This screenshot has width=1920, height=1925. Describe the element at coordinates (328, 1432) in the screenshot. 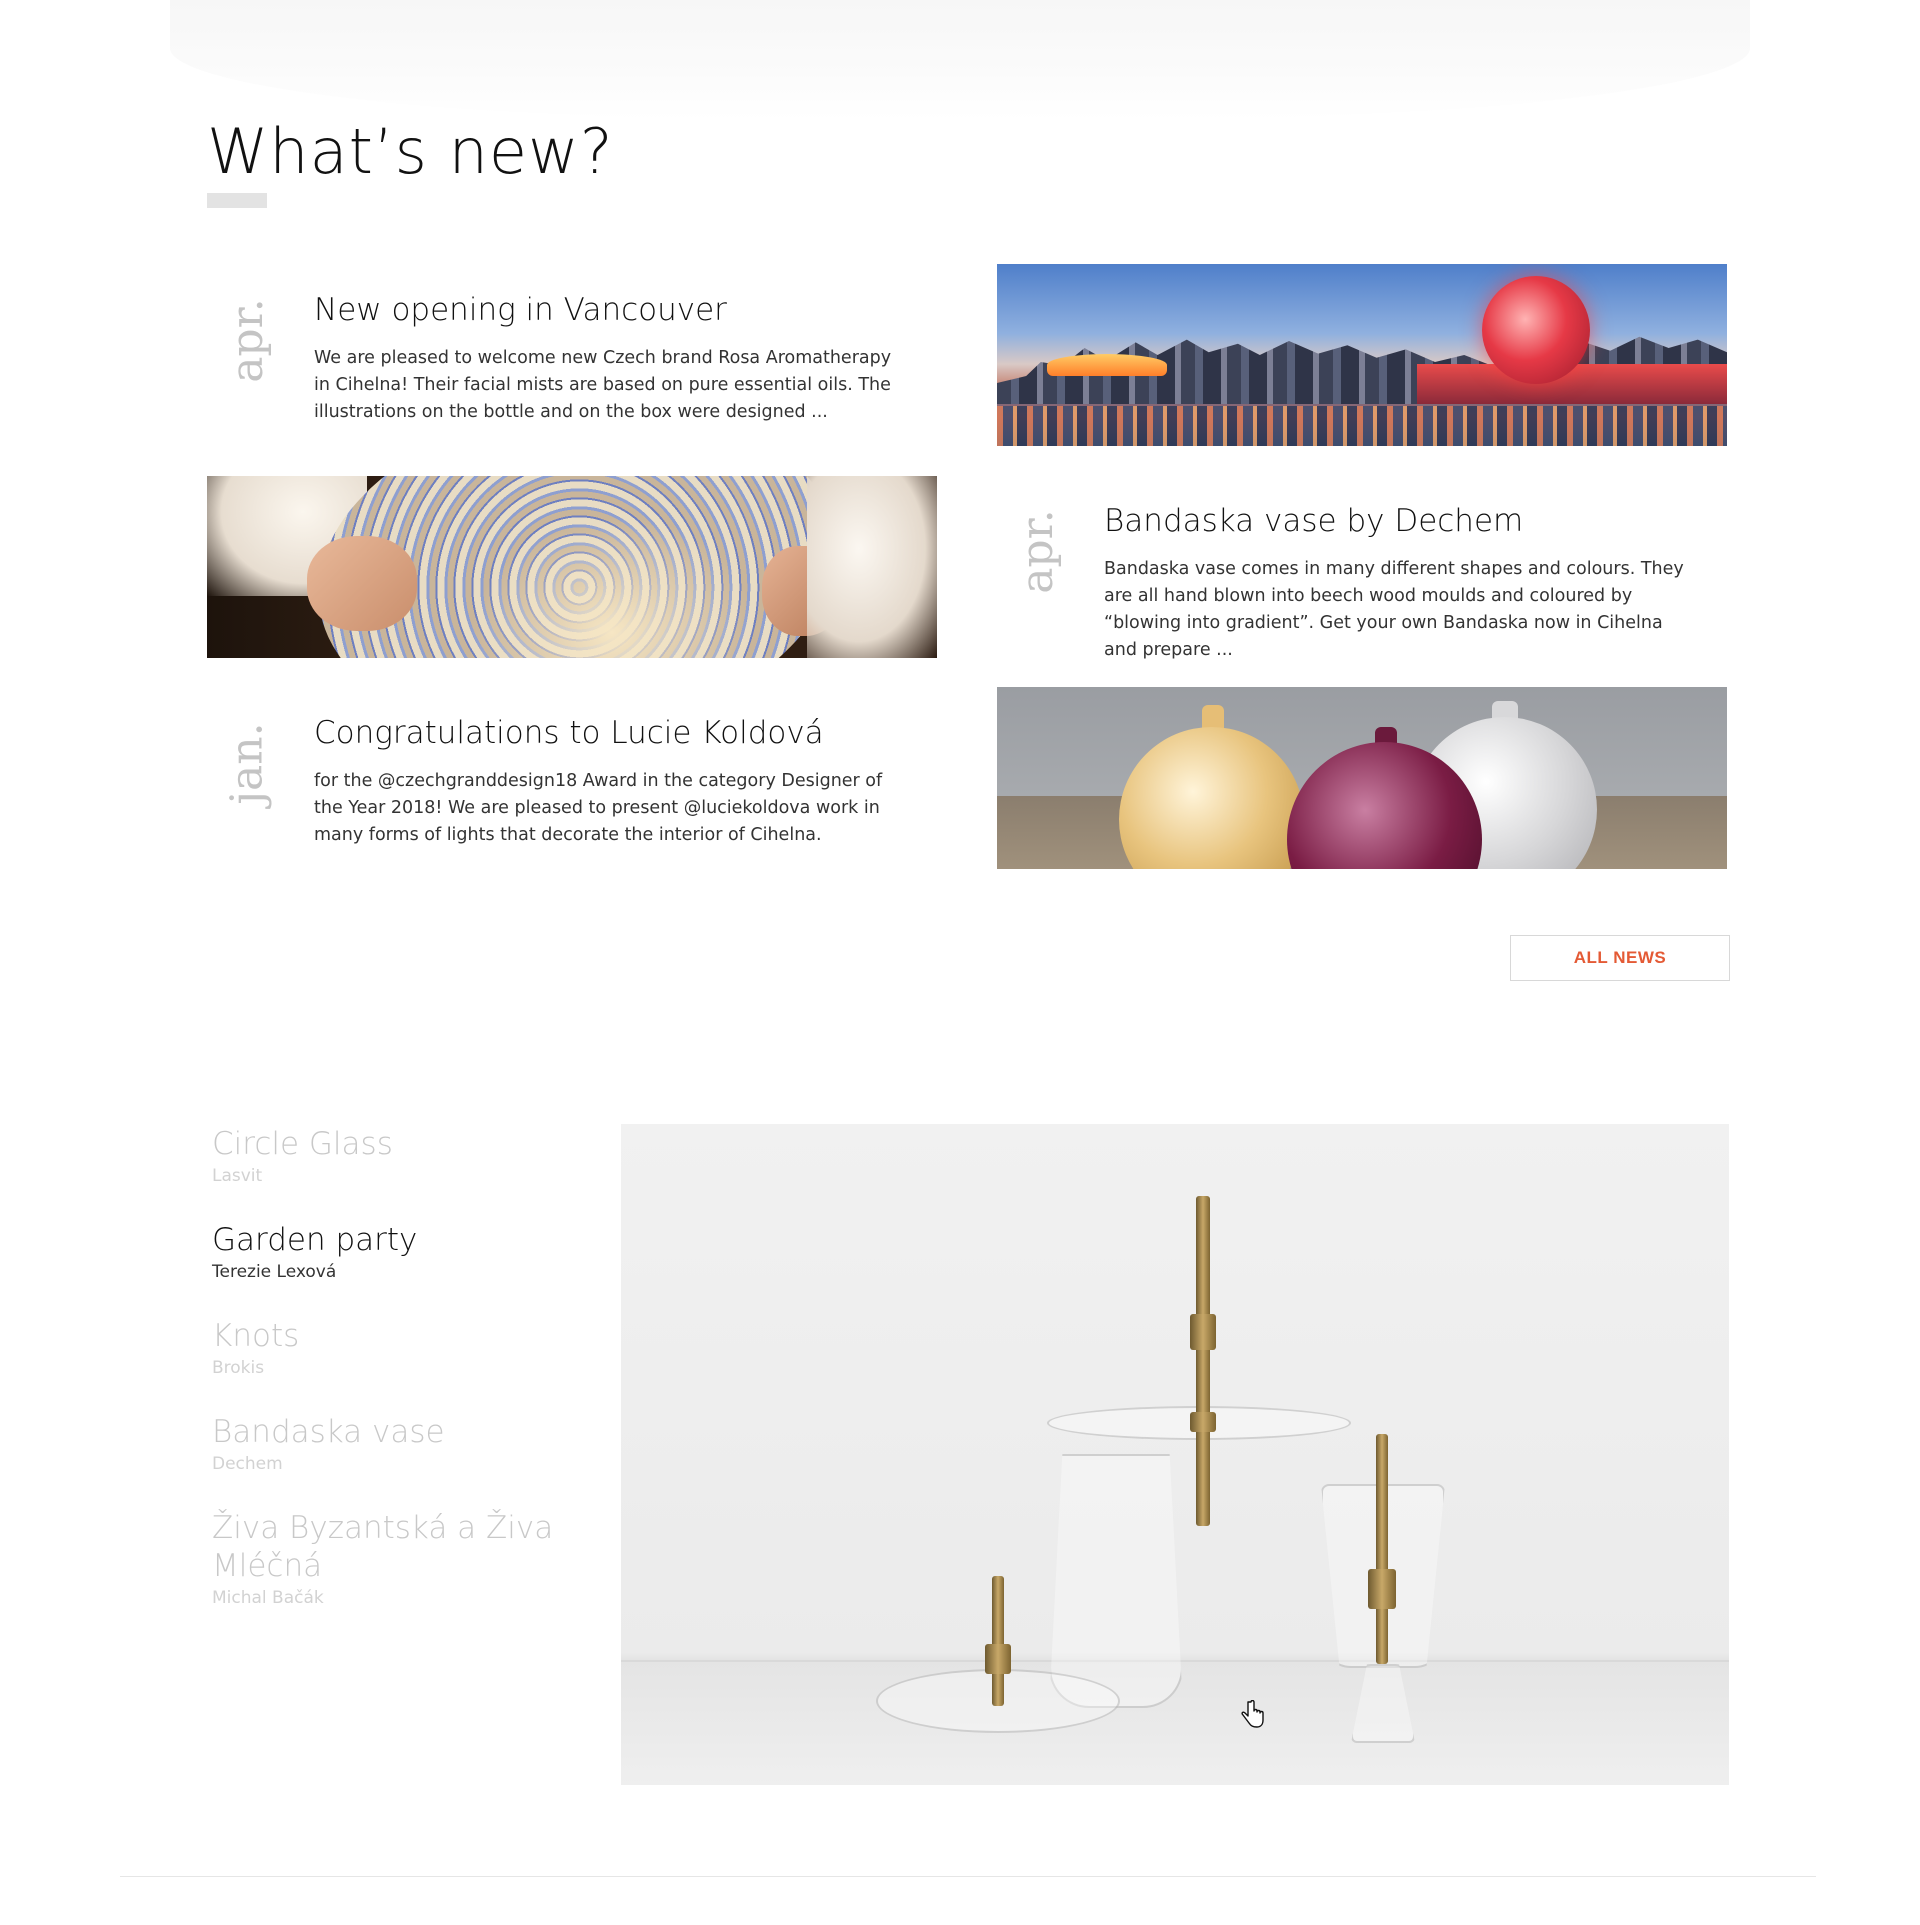

I see `product-name: Bandaska vase` at that location.